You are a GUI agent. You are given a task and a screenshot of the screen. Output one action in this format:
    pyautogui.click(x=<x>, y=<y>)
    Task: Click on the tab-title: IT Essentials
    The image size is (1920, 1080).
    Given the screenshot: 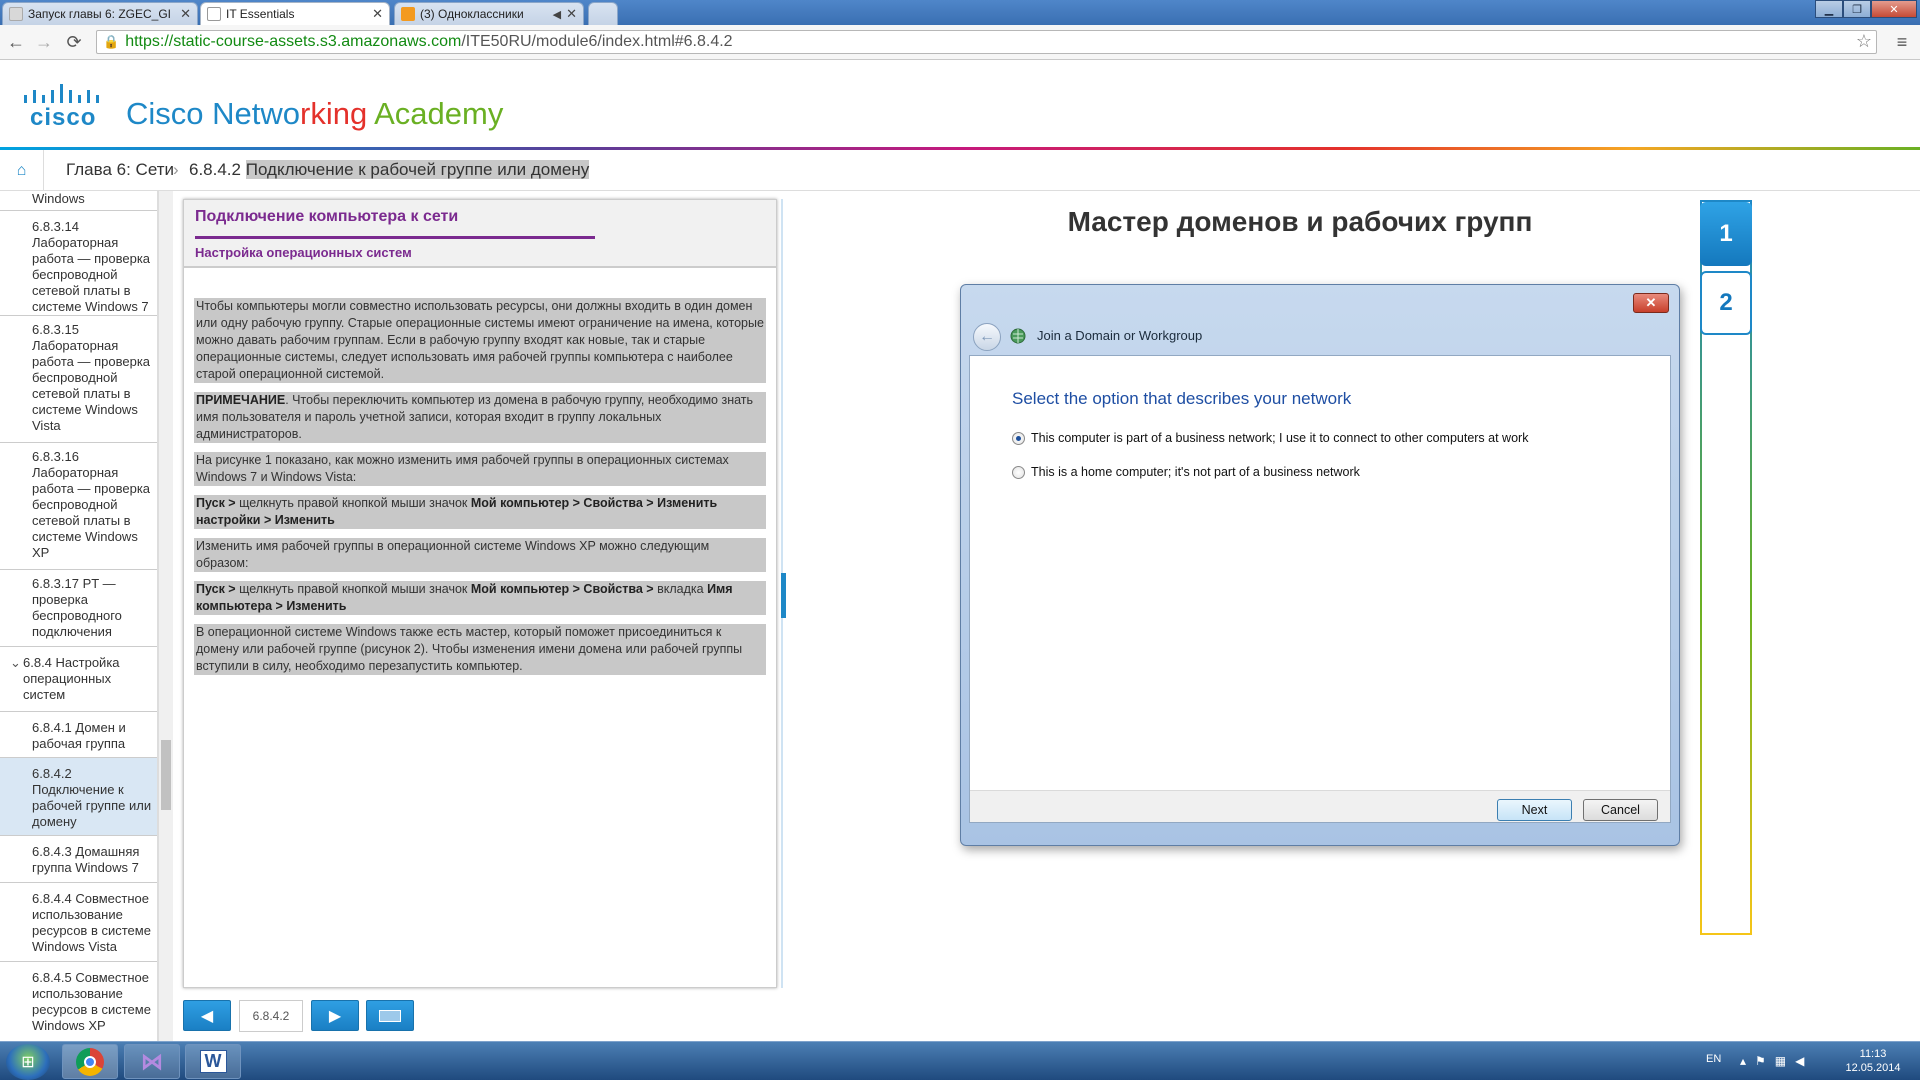 What is the action you would take?
    pyautogui.click(x=260, y=14)
    